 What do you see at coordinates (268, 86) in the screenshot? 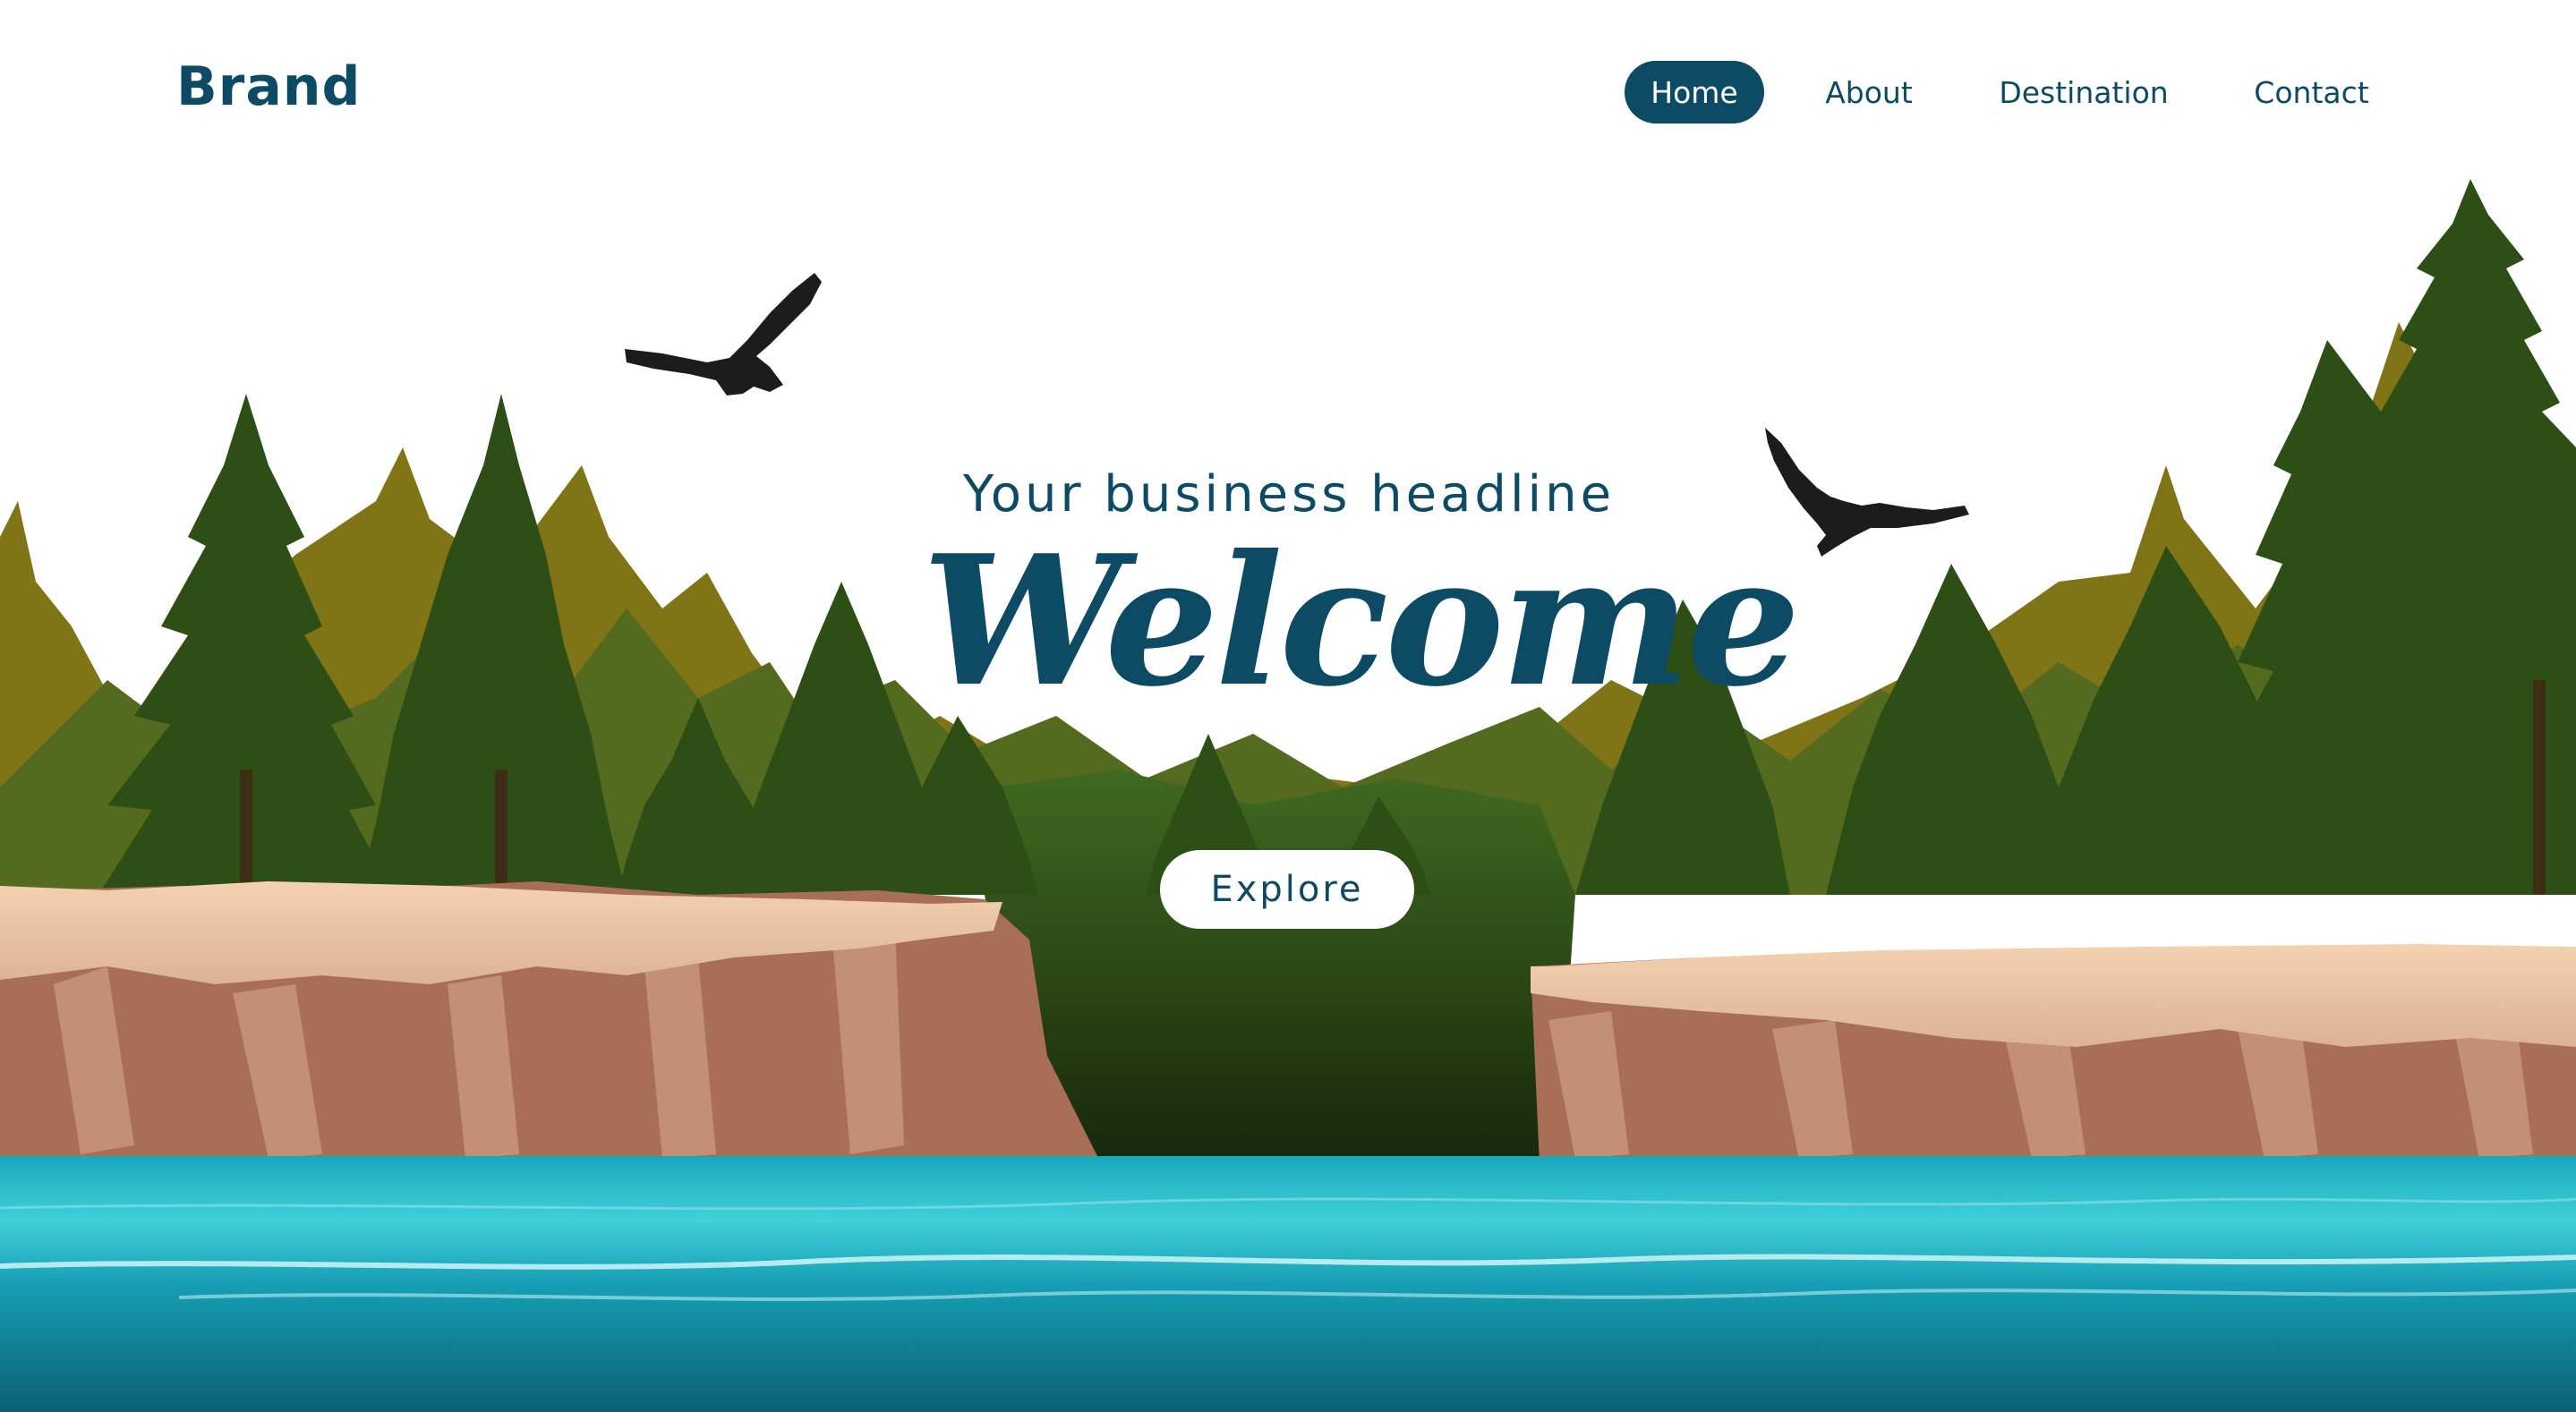
I see `brand-logo: Brand` at bounding box center [268, 86].